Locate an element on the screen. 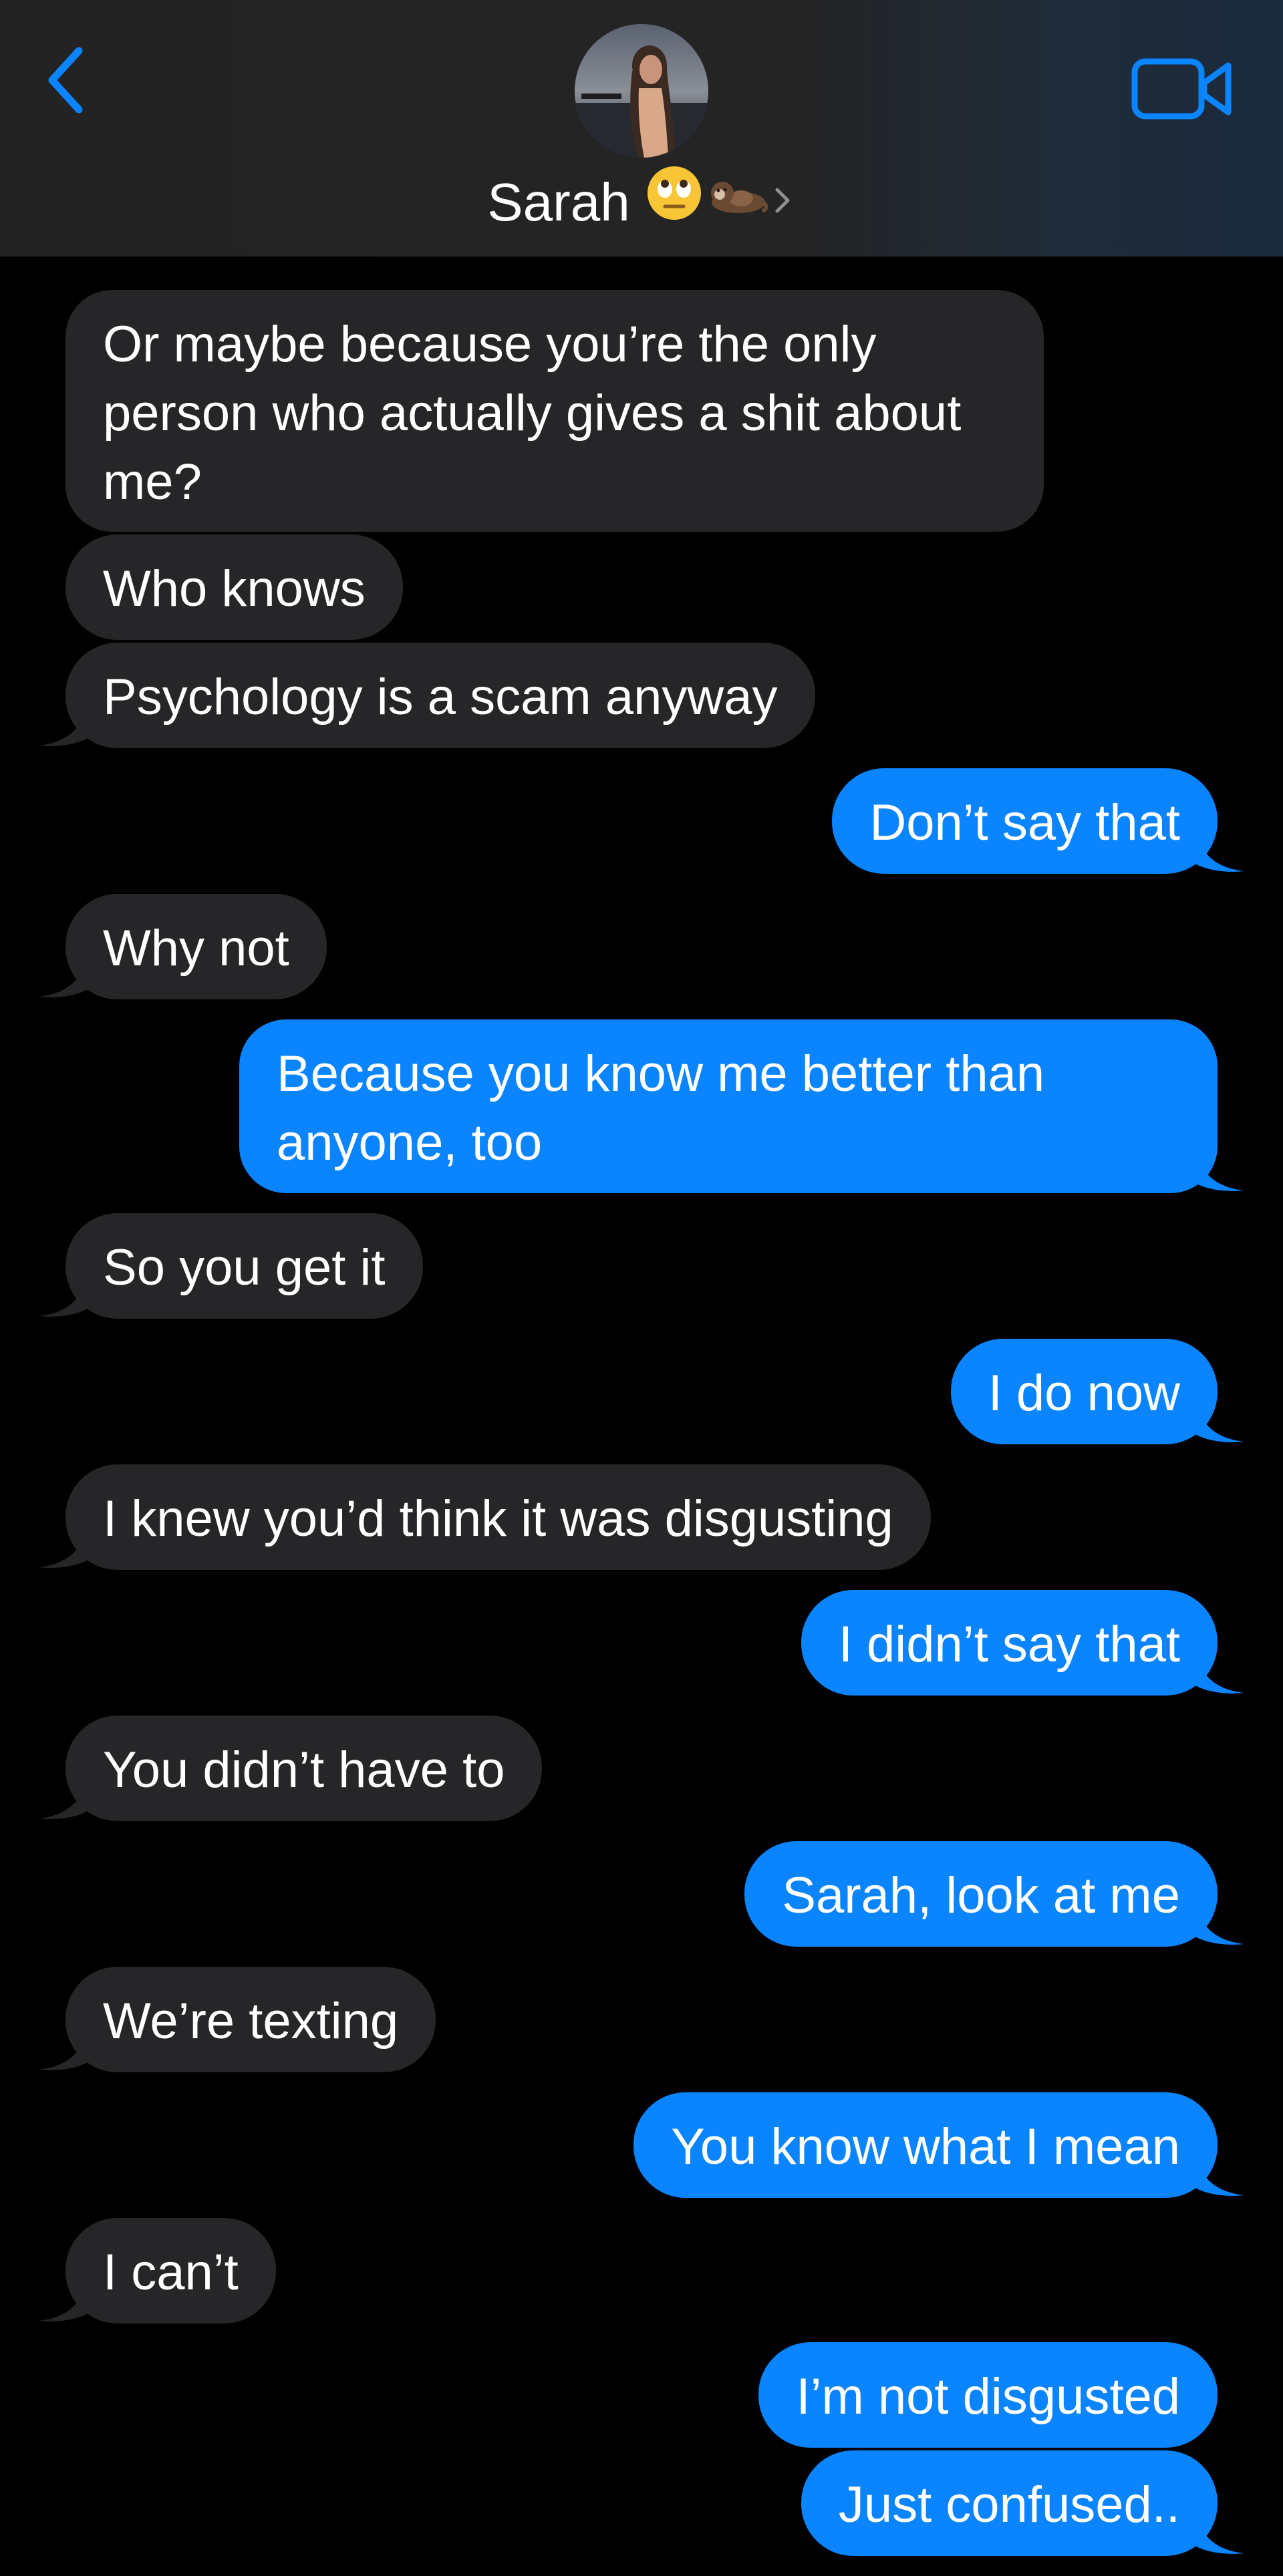  avatar-photo is located at coordinates (641, 91).